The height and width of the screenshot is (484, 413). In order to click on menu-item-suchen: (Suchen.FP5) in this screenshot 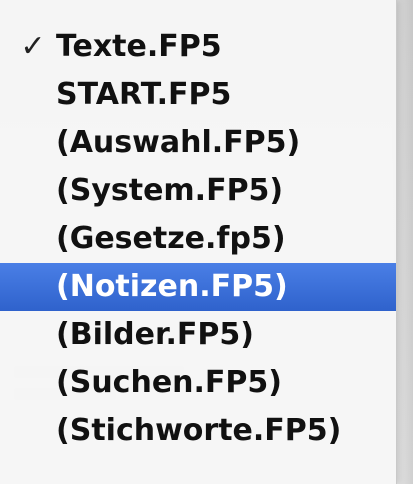, I will do `click(198, 383)`.